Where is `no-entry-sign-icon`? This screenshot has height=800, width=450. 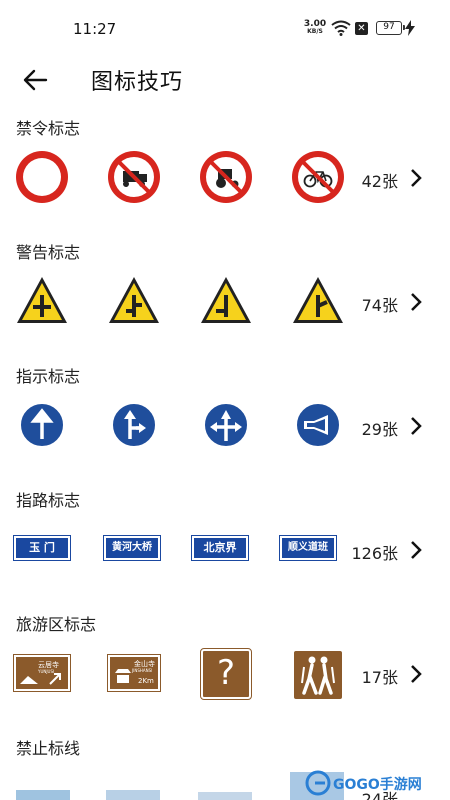
no-entry-sign-icon is located at coordinates (42, 177).